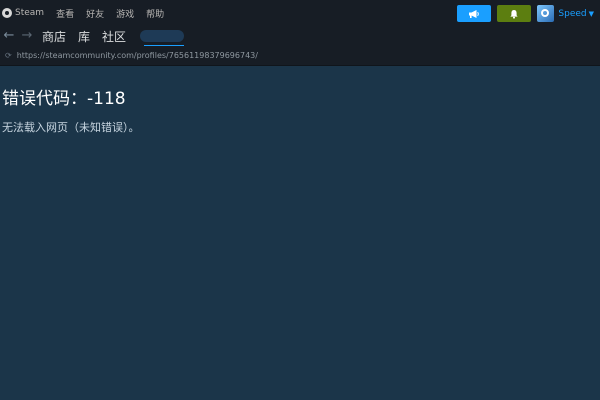 Image resolution: width=600 pixels, height=400 pixels. What do you see at coordinates (114, 36) in the screenshot?
I see `tab-community: 社区` at bounding box center [114, 36].